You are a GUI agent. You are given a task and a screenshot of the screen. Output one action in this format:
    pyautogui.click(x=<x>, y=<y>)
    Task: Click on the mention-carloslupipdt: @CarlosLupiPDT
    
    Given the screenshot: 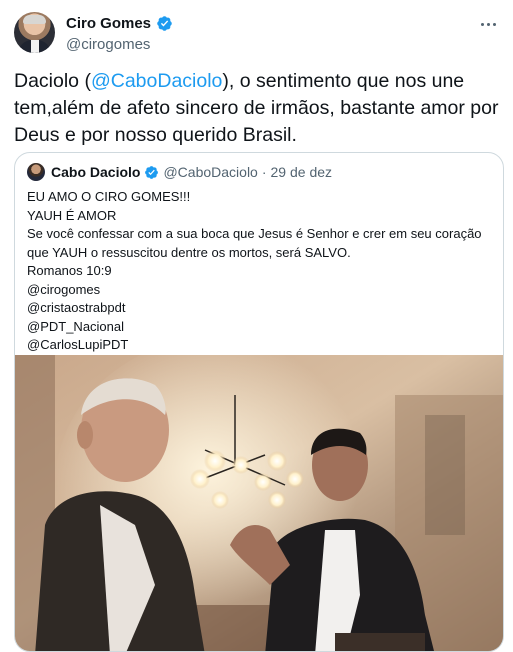 What is the action you would take?
    pyautogui.click(x=260, y=345)
    